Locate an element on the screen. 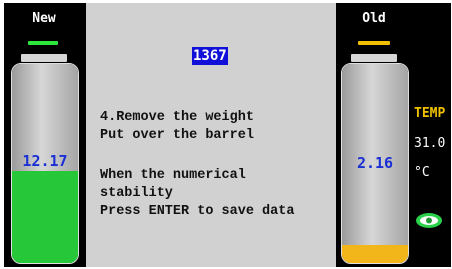 This screenshot has height=269, width=452. instruction-line-2: Put over the barrel is located at coordinates (177, 135).